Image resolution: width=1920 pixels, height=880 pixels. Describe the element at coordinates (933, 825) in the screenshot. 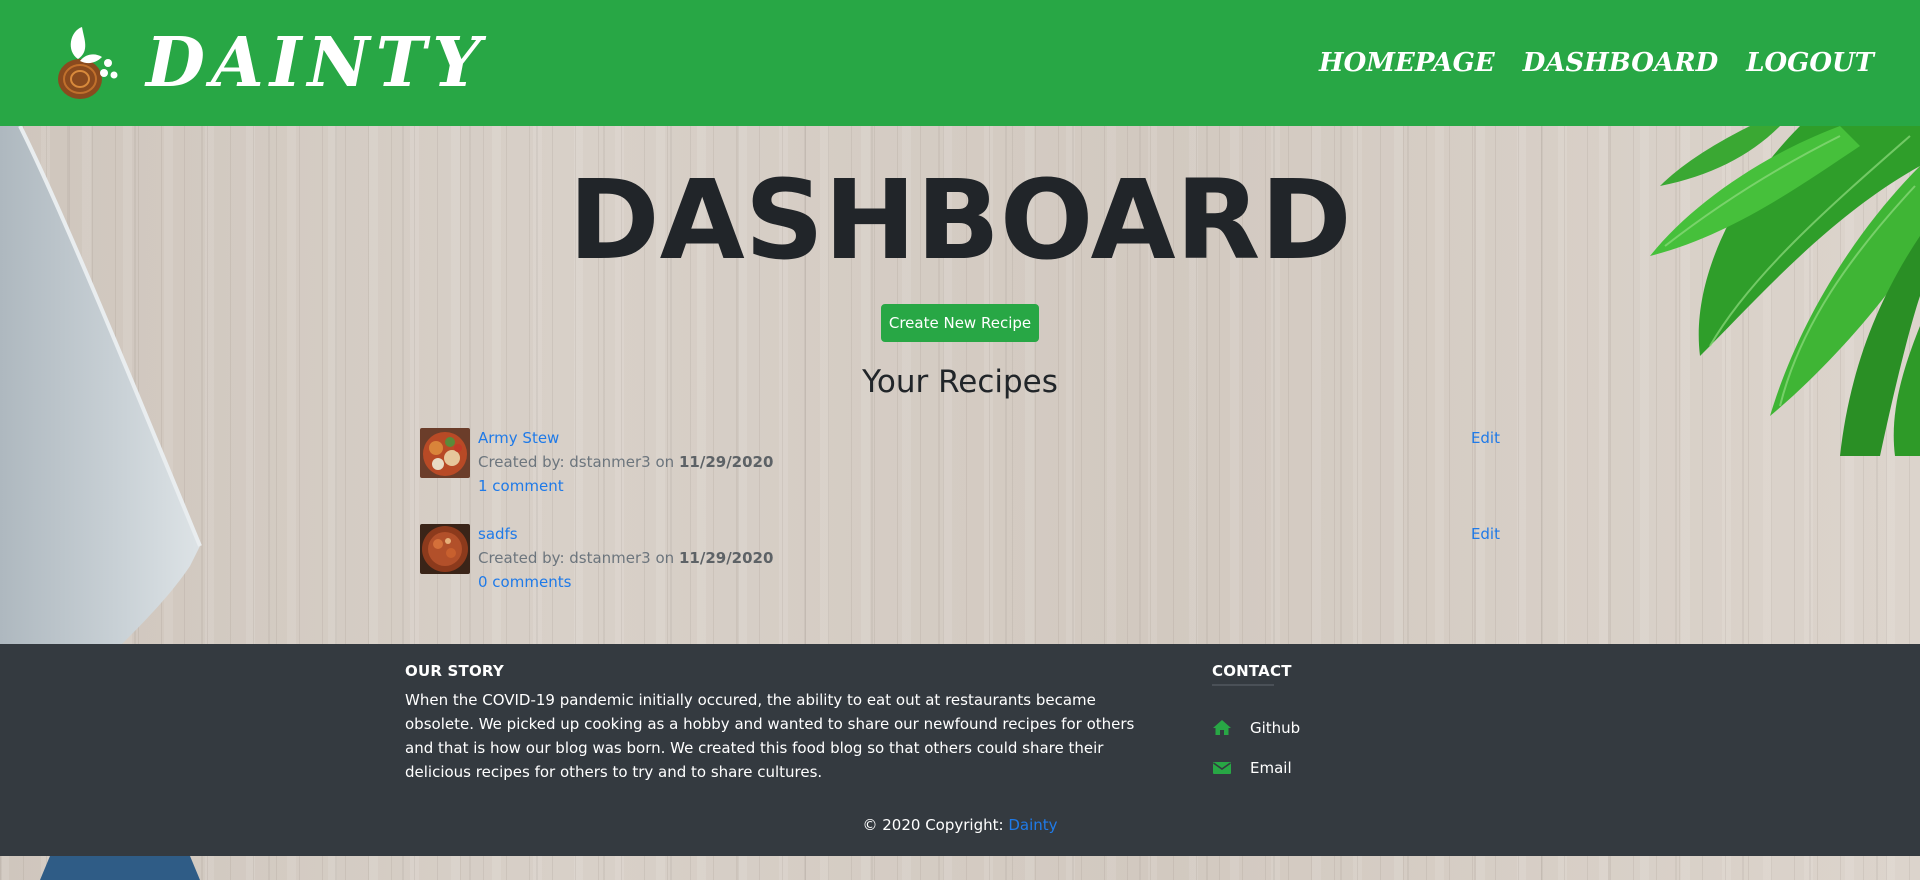

I see `copyright-text: © 2020 Copyright:` at that location.